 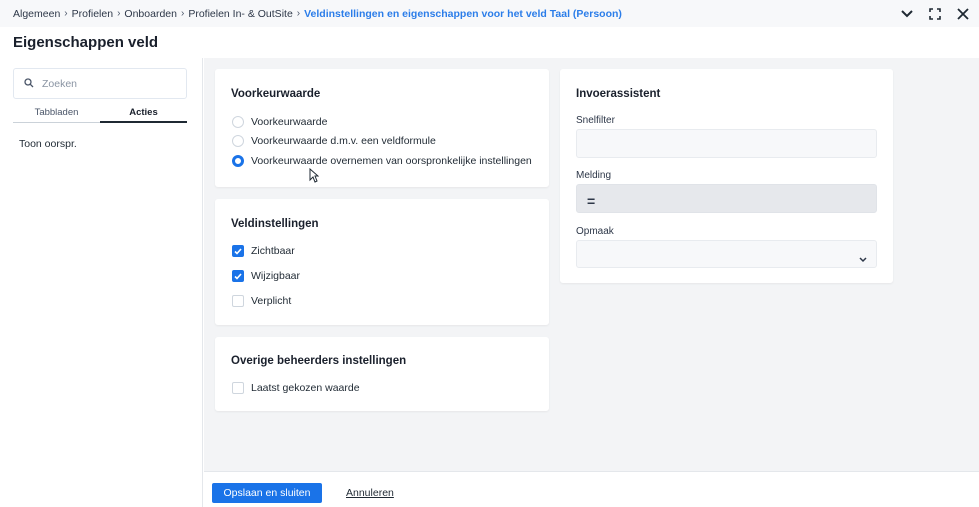 I want to click on search-input, so click(x=107, y=83).